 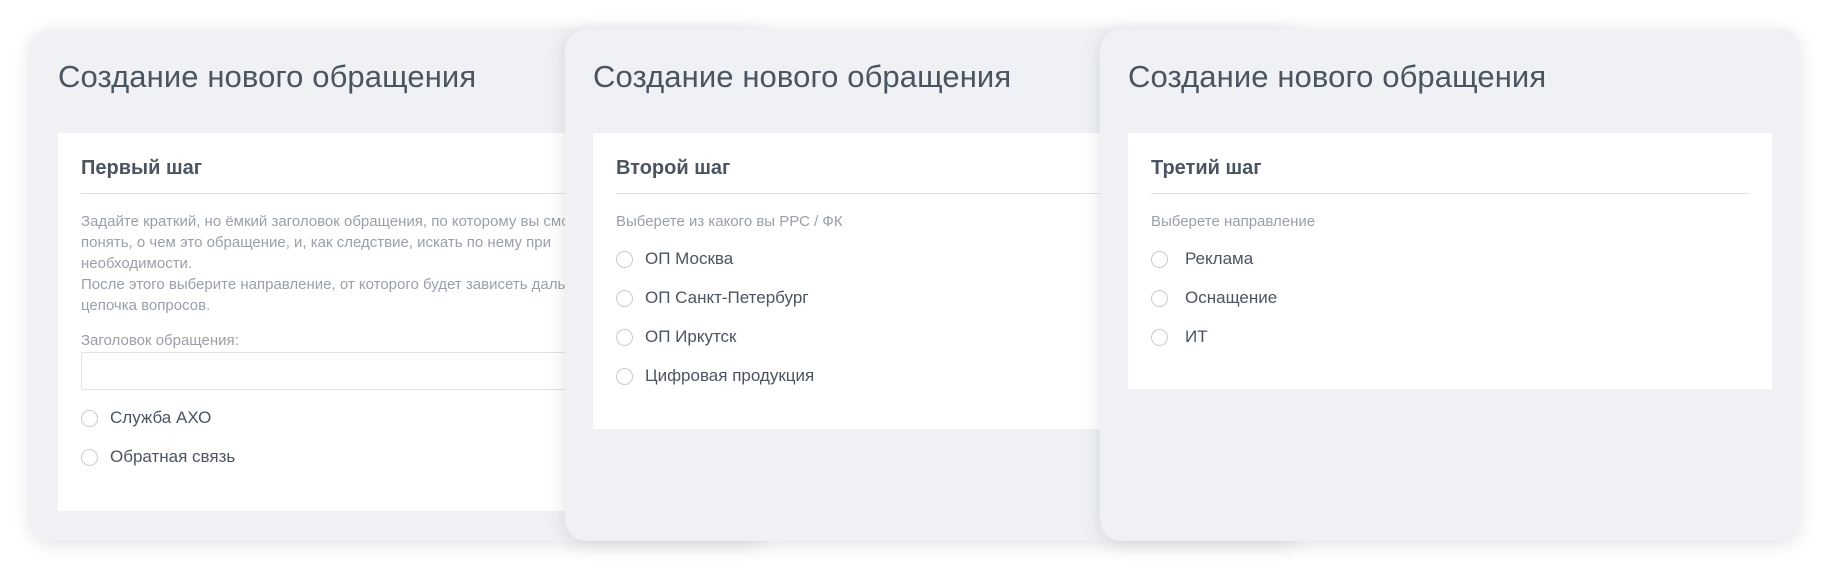 I want to click on request-title-label: Заголовок обращения:, so click(x=160, y=340).